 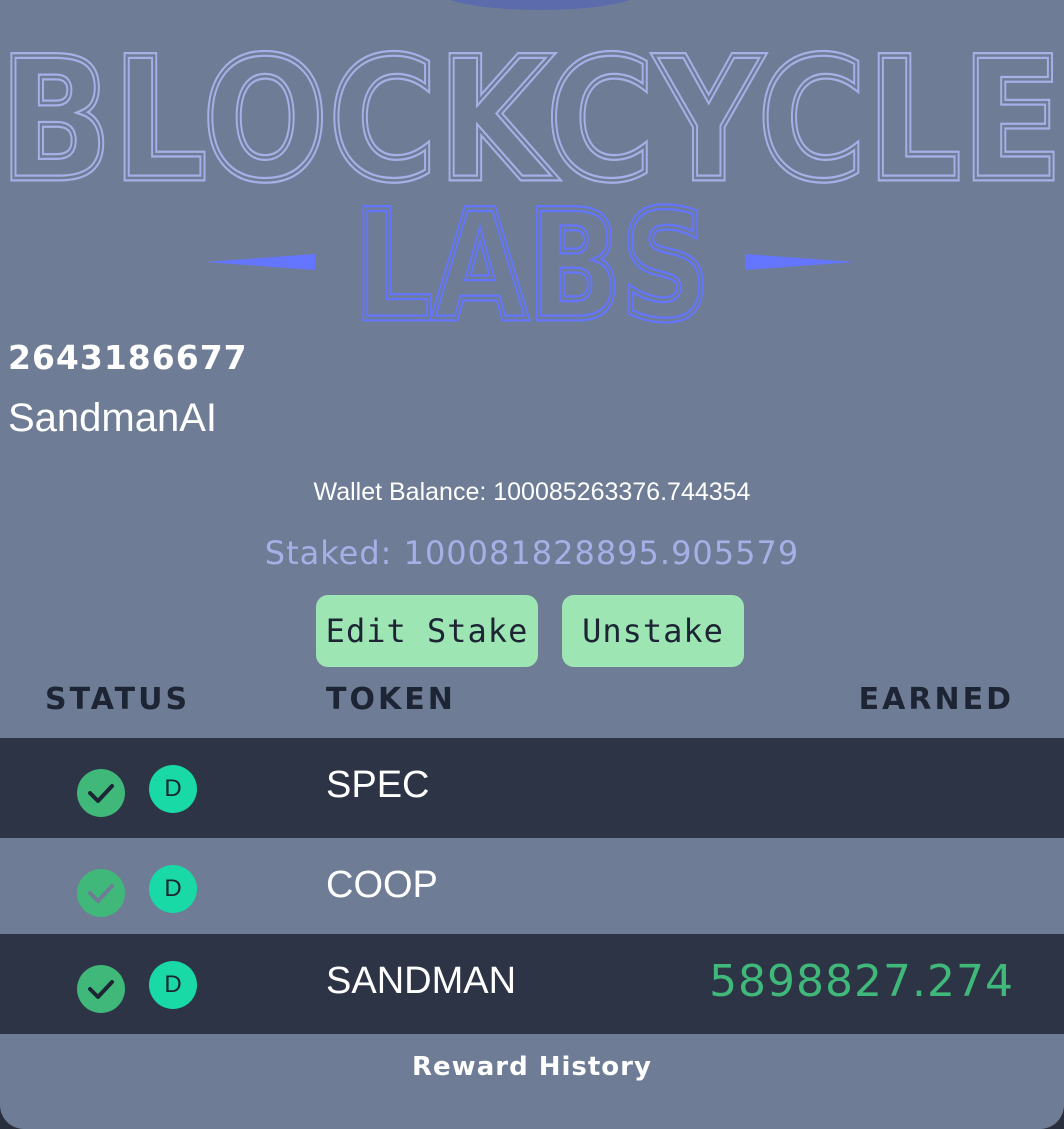 What do you see at coordinates (532, 492) in the screenshot?
I see `wallet-balance: Wallet Balance: 100085263376.744354` at bounding box center [532, 492].